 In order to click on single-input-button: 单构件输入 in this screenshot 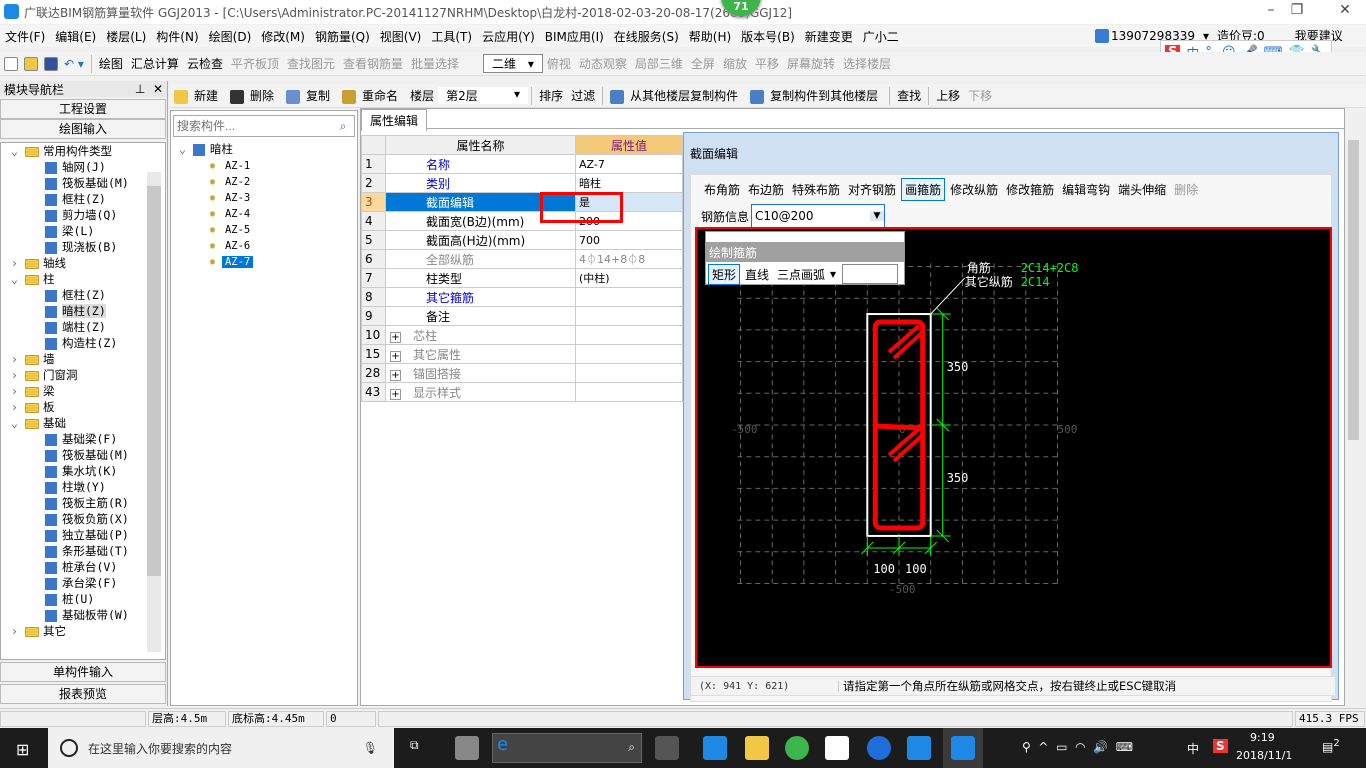, I will do `click(83, 672)`.